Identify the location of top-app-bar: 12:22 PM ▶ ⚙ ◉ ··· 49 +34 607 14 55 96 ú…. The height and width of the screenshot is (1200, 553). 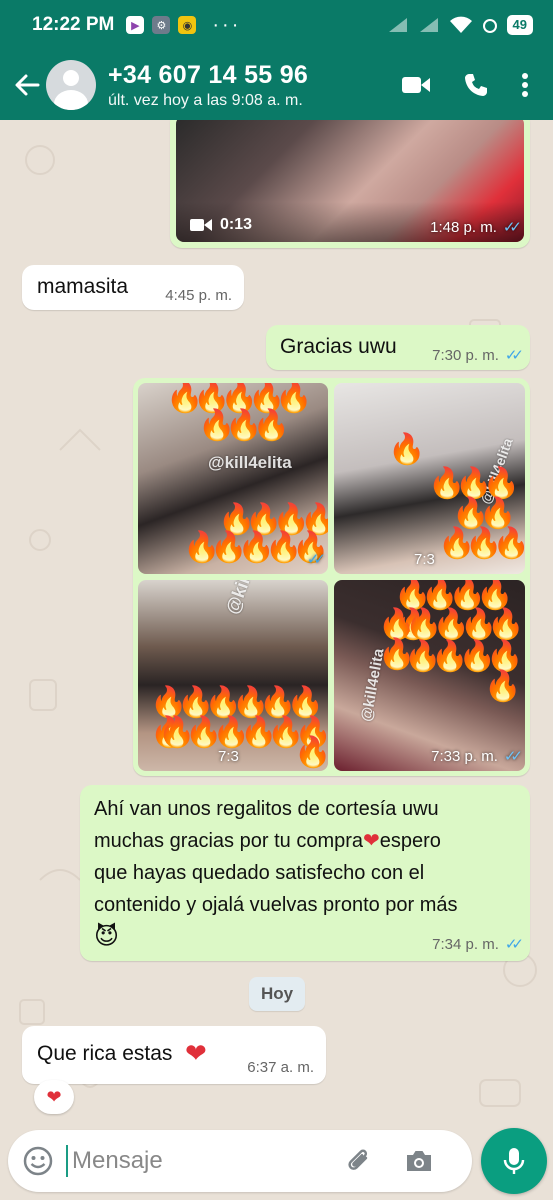
(276, 60).